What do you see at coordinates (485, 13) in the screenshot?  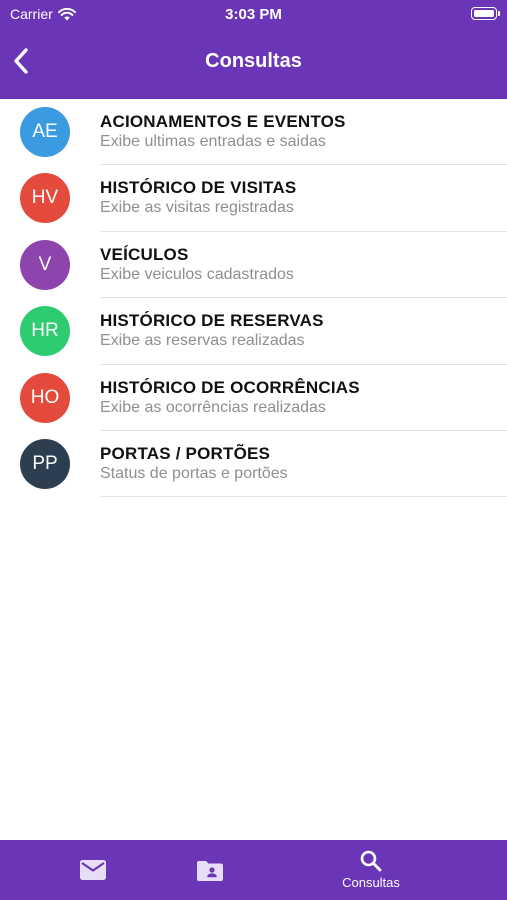 I see `battery-icon` at bounding box center [485, 13].